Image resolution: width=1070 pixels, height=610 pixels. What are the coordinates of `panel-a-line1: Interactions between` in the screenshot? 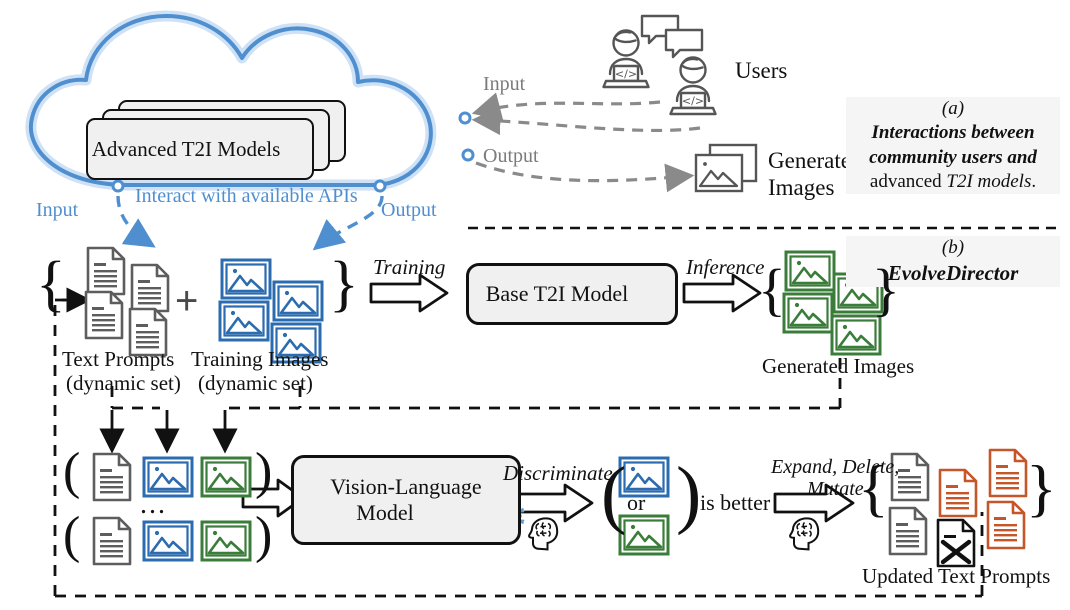 It's located at (953, 133).